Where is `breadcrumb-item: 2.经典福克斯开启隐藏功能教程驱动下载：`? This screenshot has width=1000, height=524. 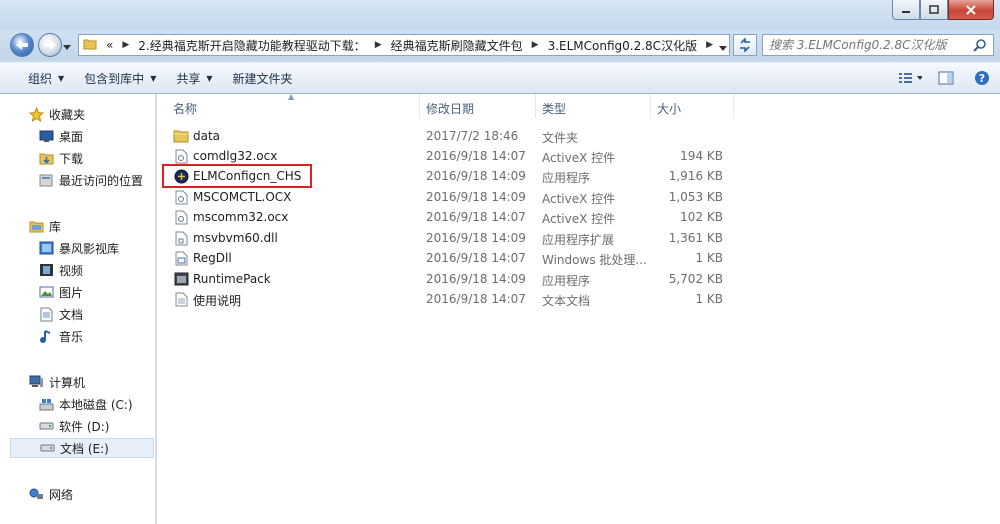
breadcrumb-item: 2.经典福克斯开启隐藏功能教程驱动下载： is located at coordinates (251, 45).